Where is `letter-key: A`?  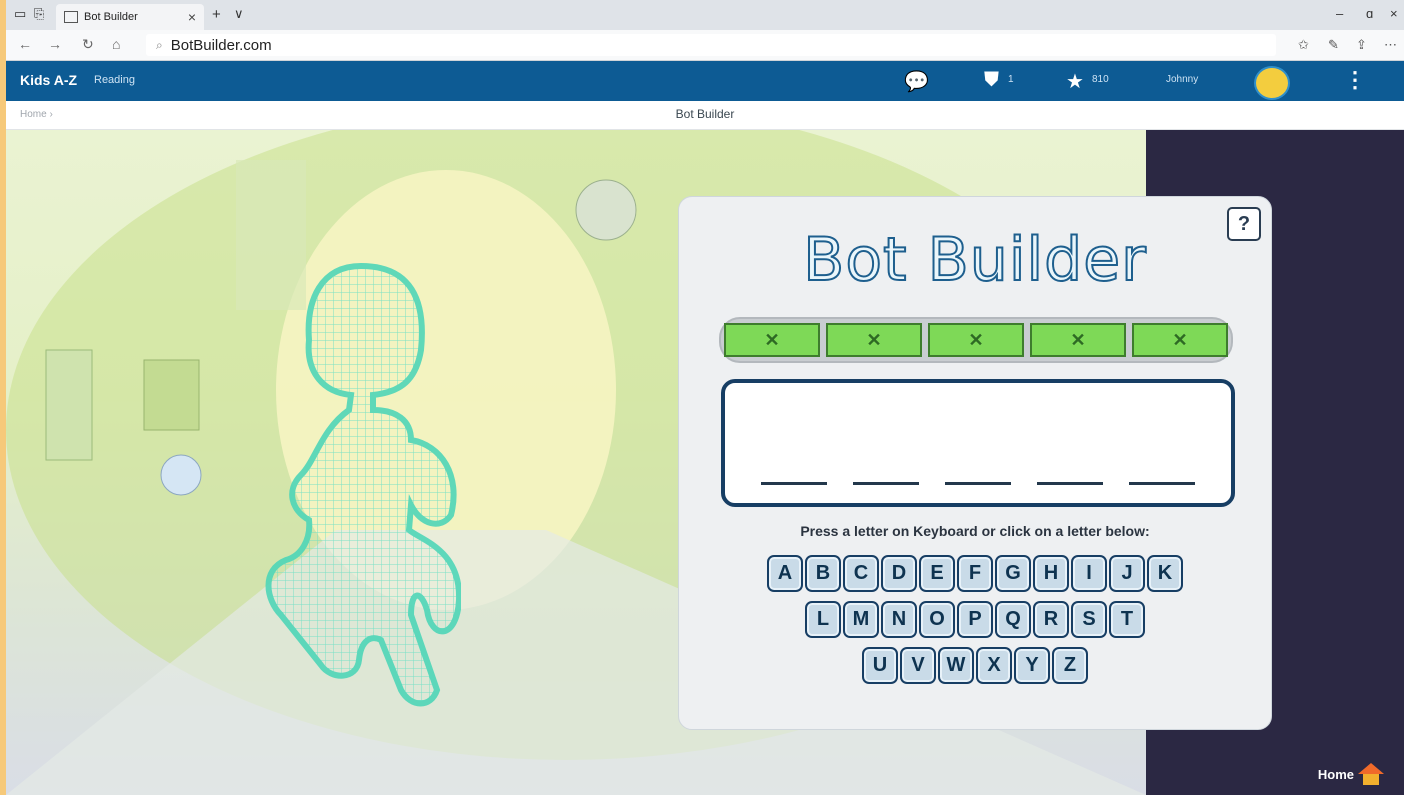 letter-key: A is located at coordinates (785, 573).